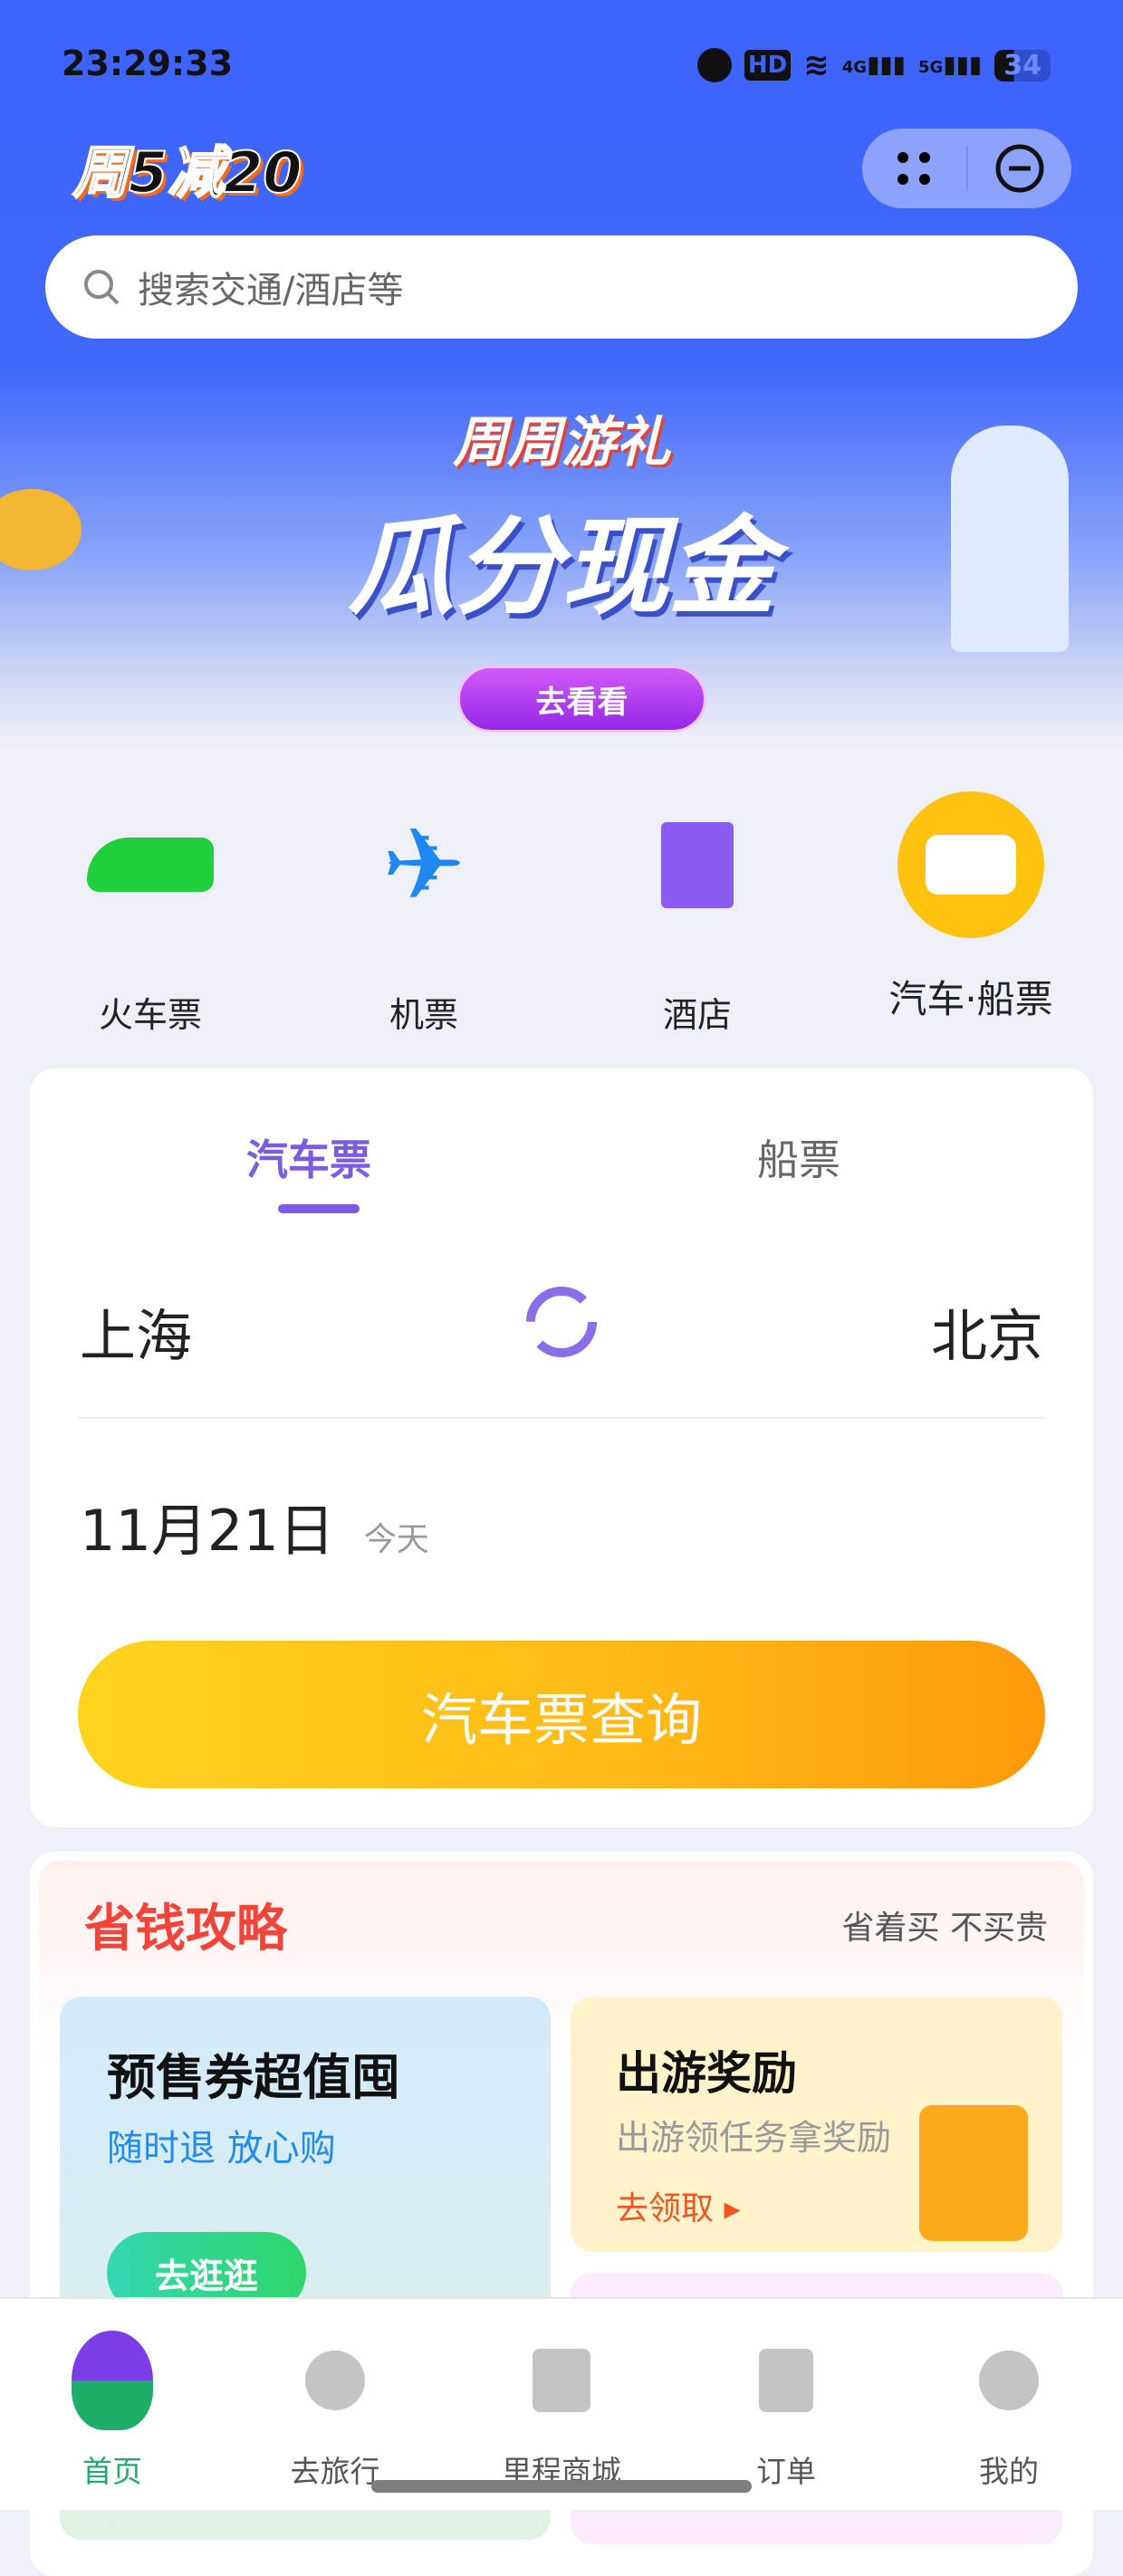 This screenshot has width=1123, height=2576. I want to click on travel-reward-card: 出游奖励 出游领任务拿奖励 去领取 ▸, so click(816, 2124).